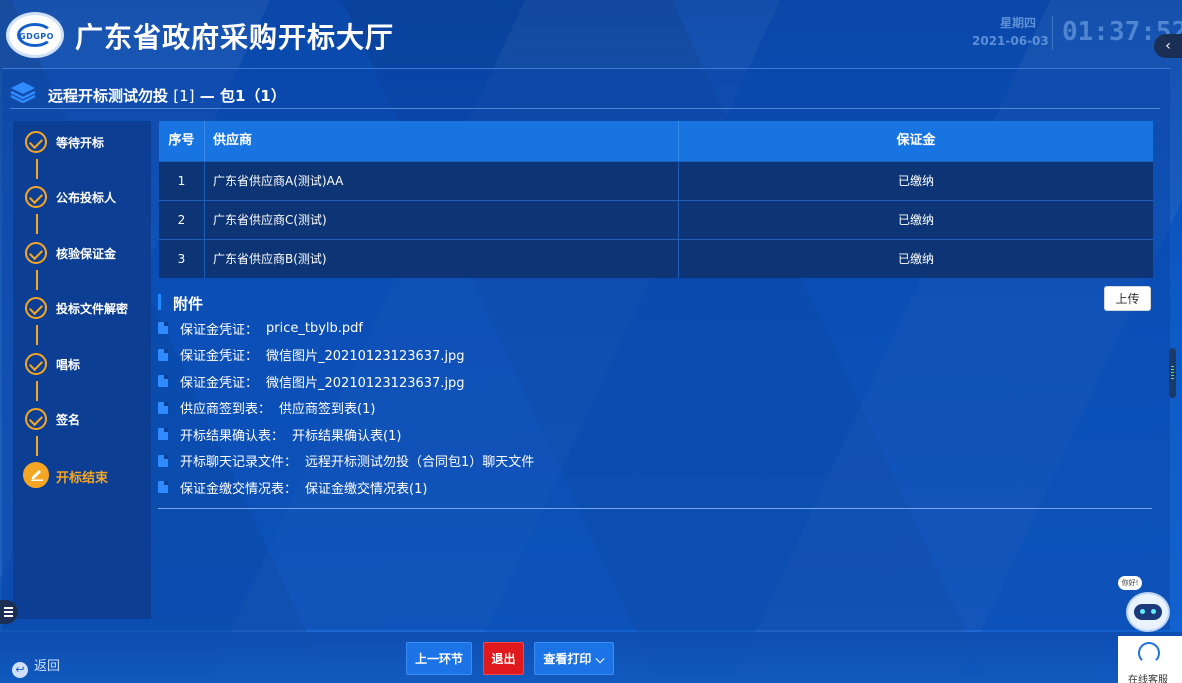 This screenshot has height=683, width=1182. I want to click on section-accent-bar, so click(159, 302).